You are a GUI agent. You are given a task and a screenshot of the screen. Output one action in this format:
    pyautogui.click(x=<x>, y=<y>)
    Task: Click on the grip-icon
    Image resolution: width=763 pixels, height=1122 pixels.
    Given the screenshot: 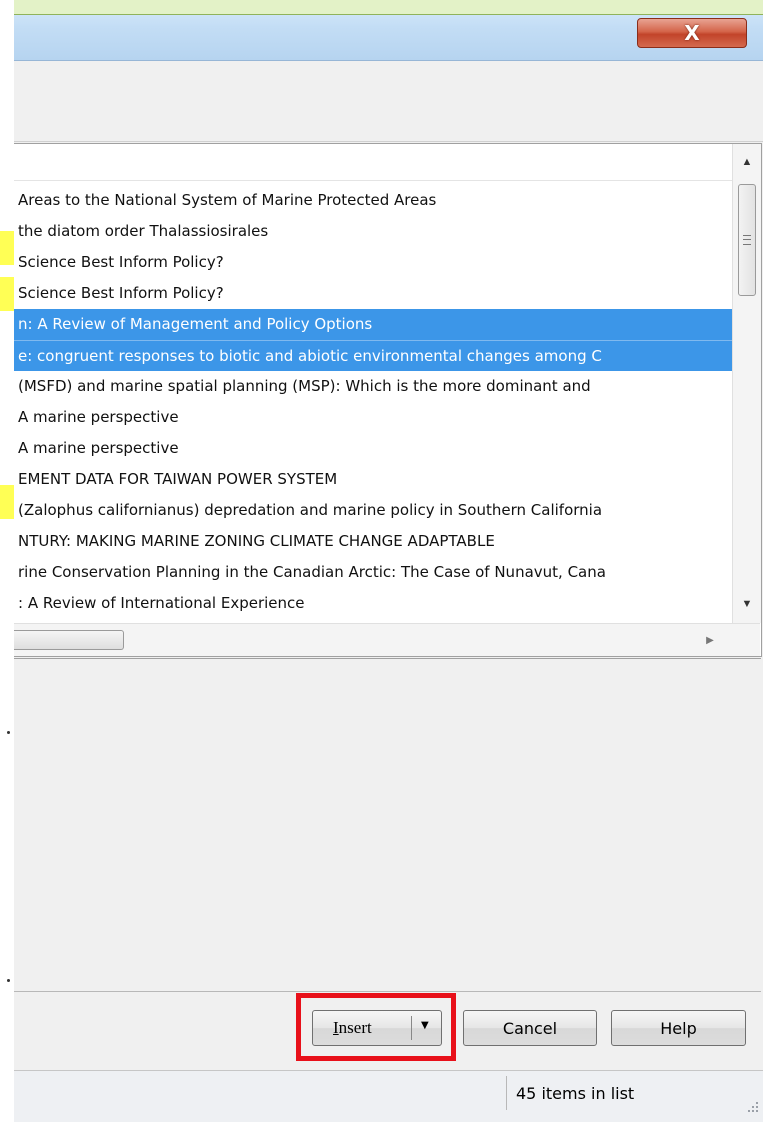 What is the action you would take?
    pyautogui.click(x=747, y=240)
    